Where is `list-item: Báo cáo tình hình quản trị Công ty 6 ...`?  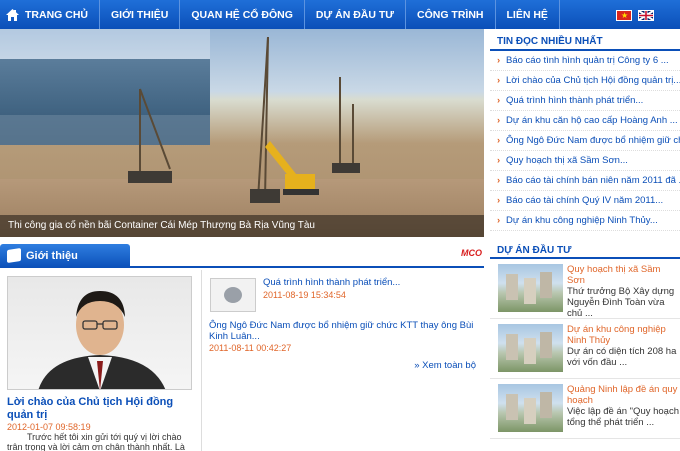
list-item: Báo cáo tình hình quản trị Công ty 6 ... is located at coordinates (585, 61).